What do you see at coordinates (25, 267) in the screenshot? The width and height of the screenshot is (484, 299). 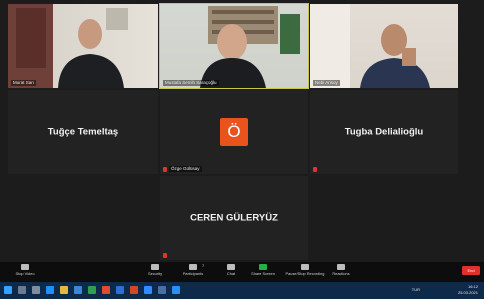 I see `video-camera-icon` at bounding box center [25, 267].